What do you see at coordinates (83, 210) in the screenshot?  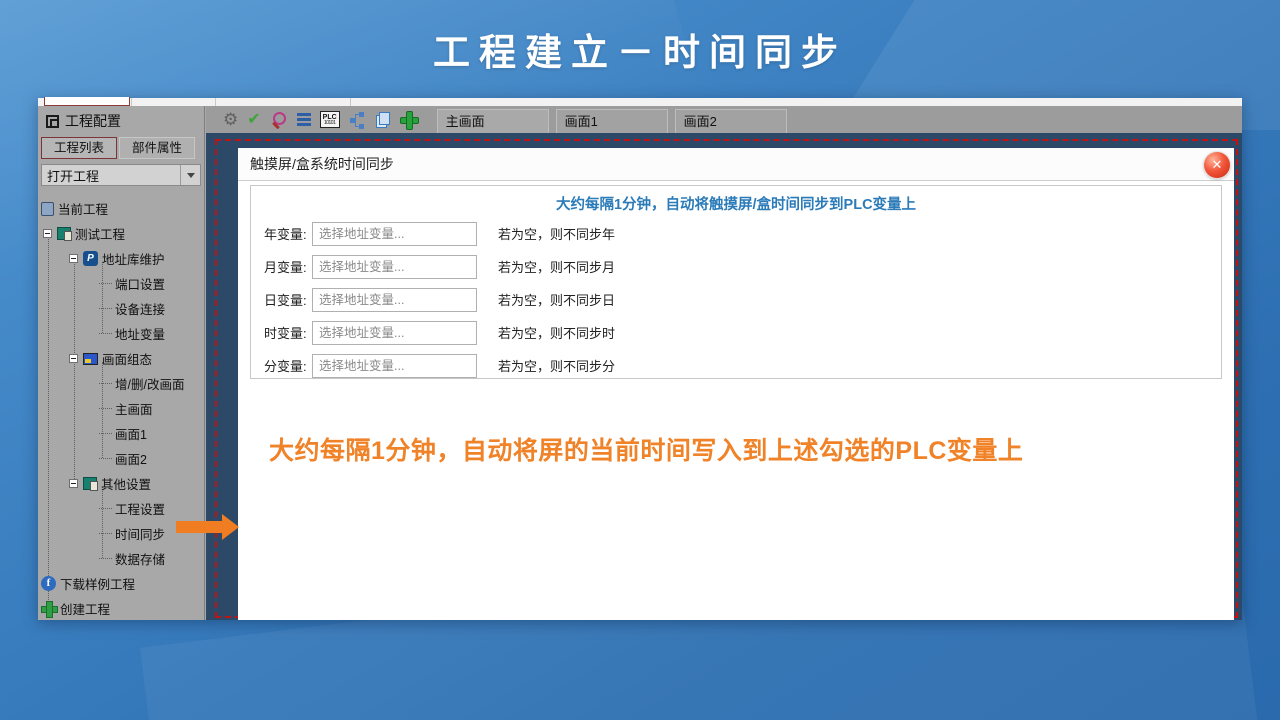 I see `tree-item-label: 当前工程` at bounding box center [83, 210].